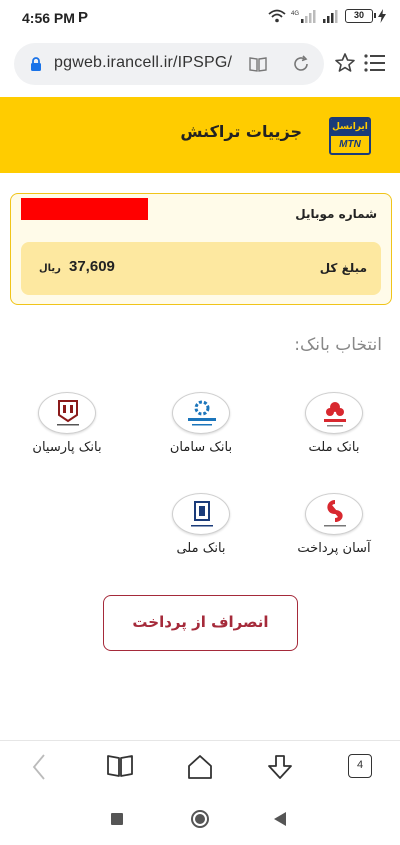 This screenshot has height=845, width=400. What do you see at coordinates (280, 819) in the screenshot?
I see `nav-back-icon` at bounding box center [280, 819].